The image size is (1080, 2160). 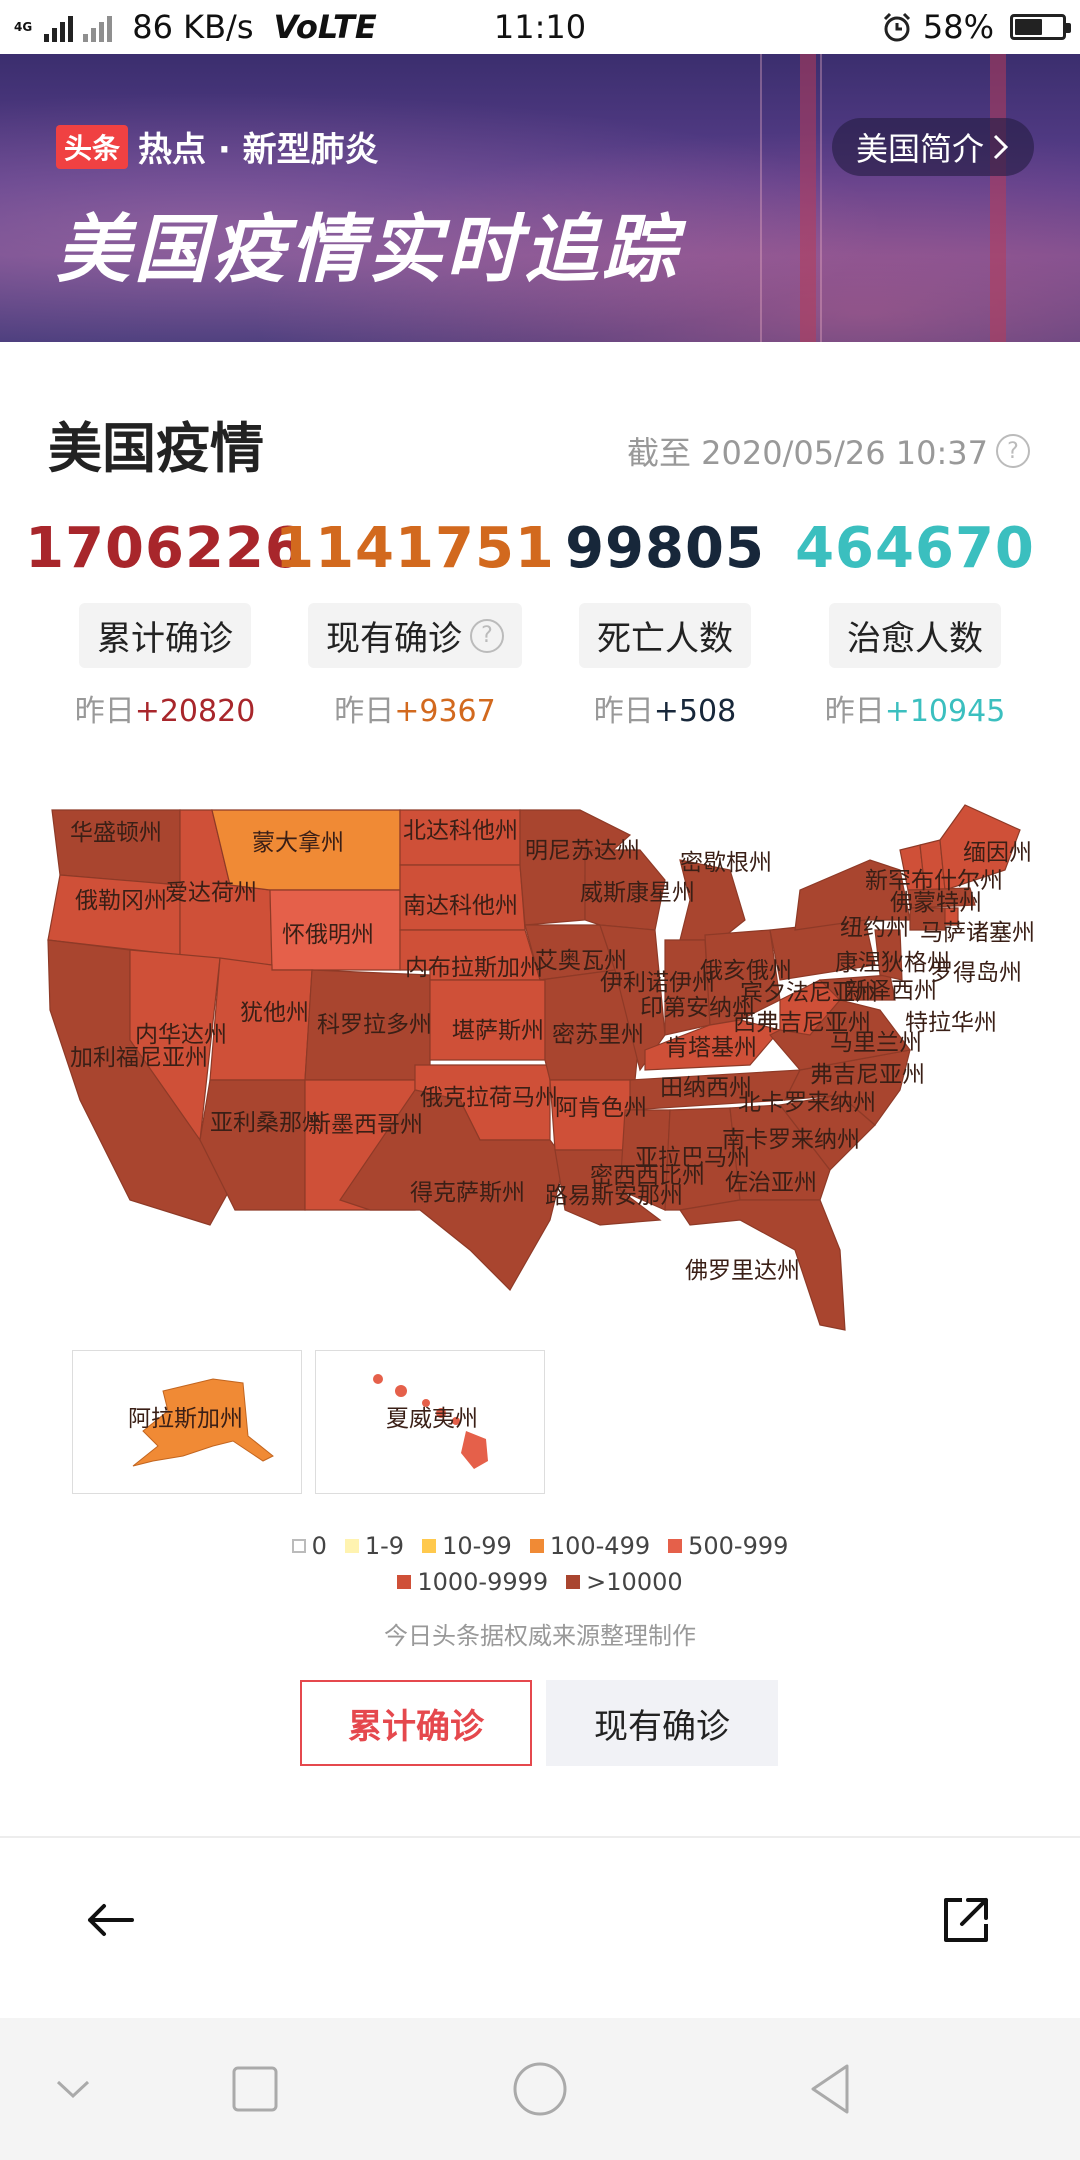 I want to click on label-nebraska: 内布拉斯加州, so click(x=474, y=968).